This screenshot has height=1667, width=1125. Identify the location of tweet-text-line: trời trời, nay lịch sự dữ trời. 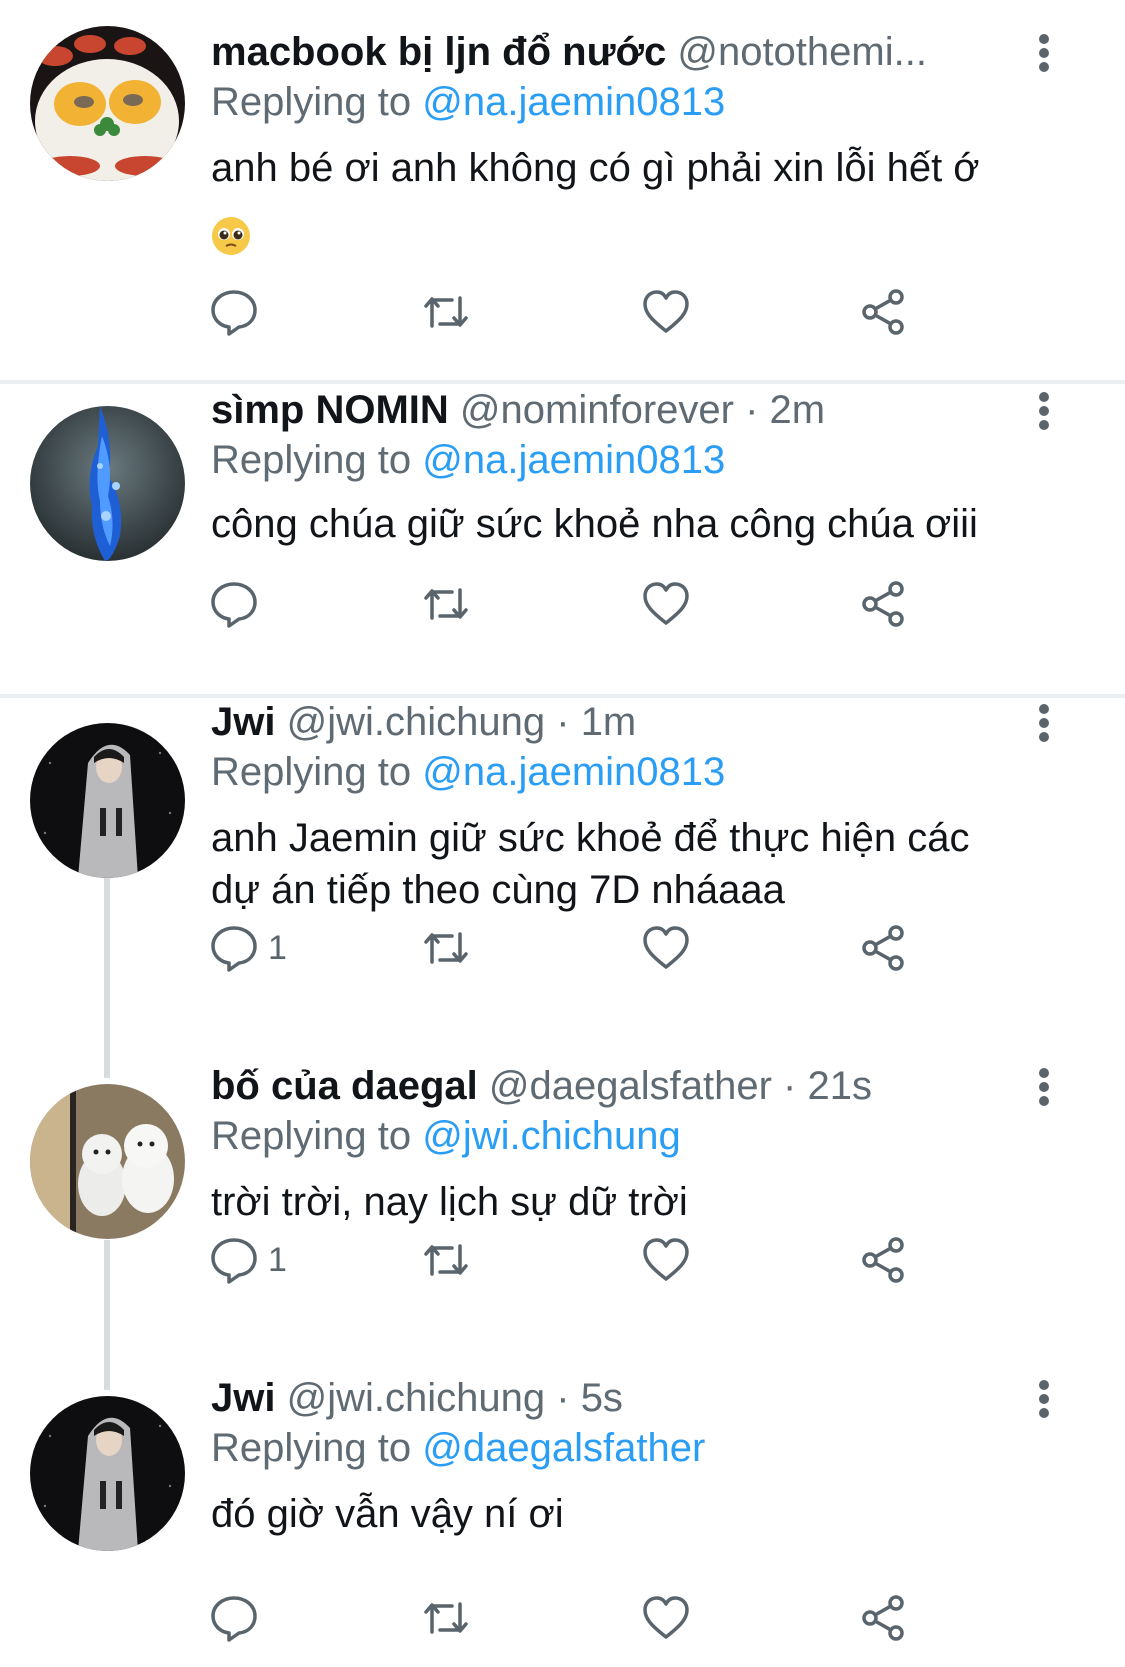
(449, 1202).